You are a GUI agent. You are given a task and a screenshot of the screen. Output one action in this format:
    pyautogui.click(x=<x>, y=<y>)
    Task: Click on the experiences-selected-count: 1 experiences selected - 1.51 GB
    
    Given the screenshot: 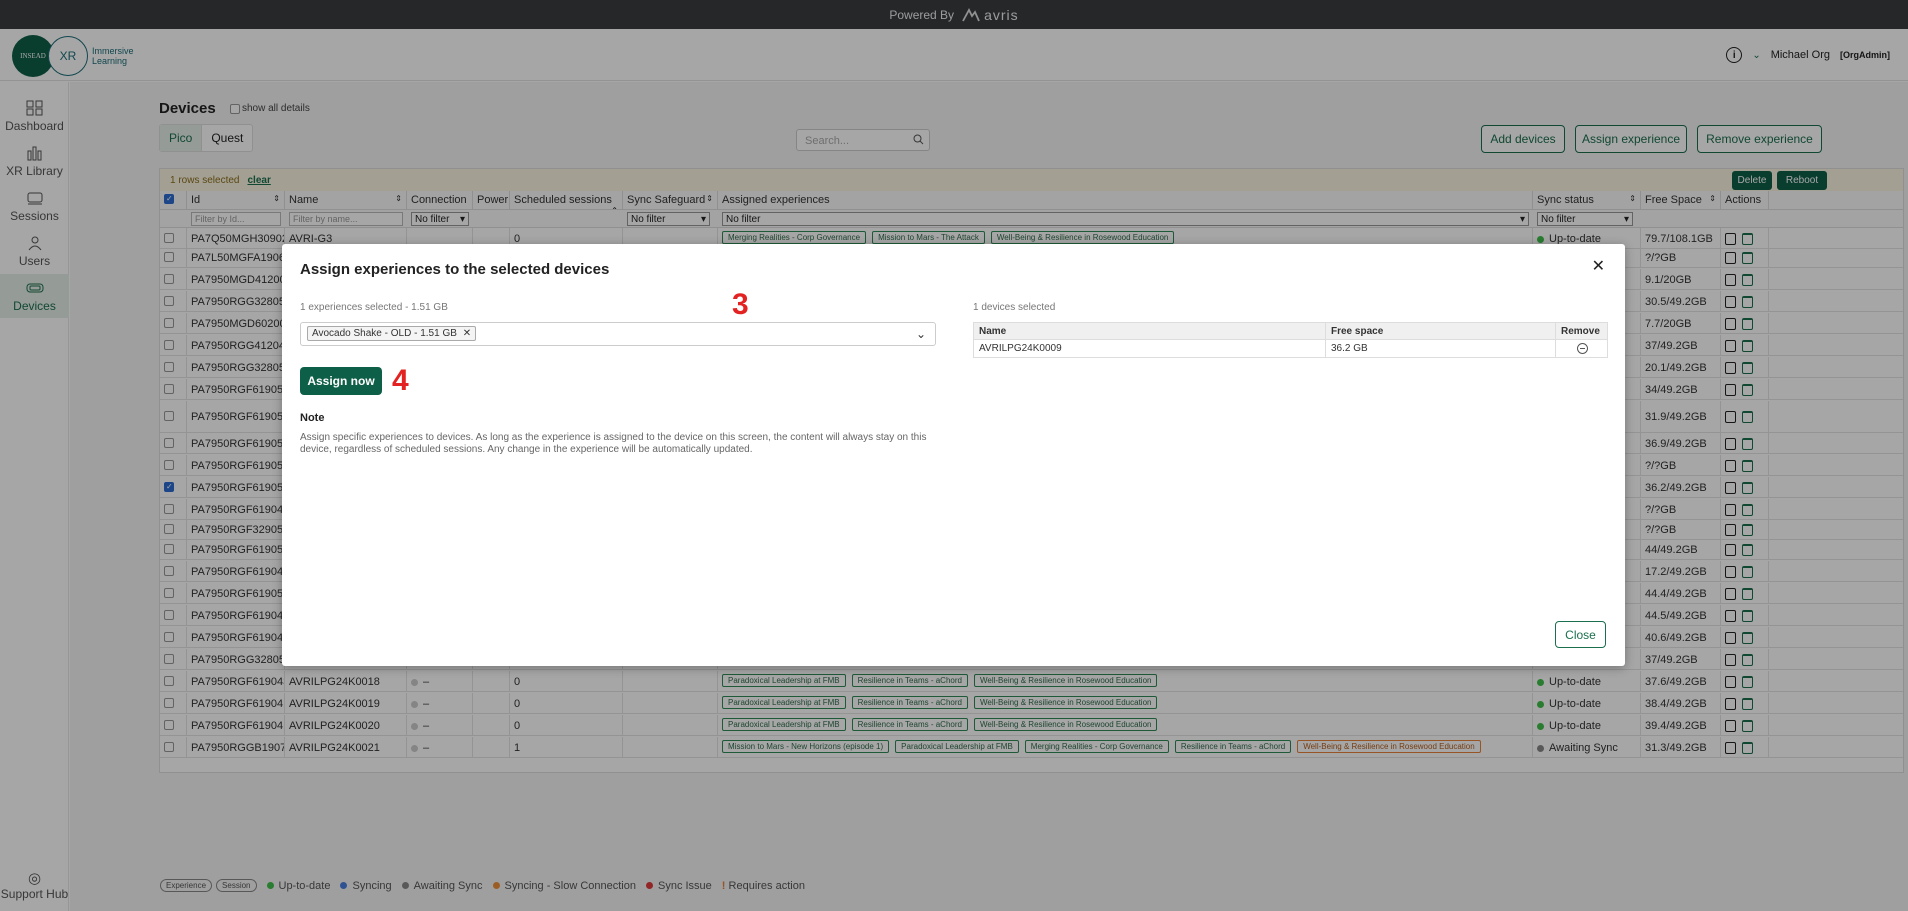 What is the action you would take?
    pyautogui.click(x=374, y=307)
    